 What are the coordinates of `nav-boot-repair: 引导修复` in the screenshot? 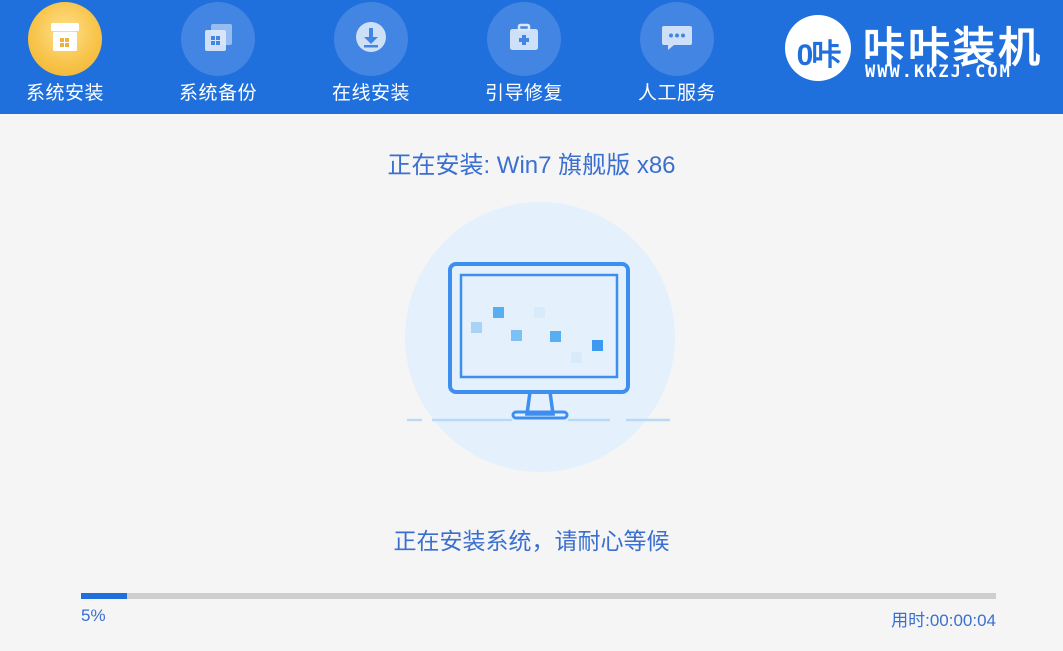 It's located at (524, 57).